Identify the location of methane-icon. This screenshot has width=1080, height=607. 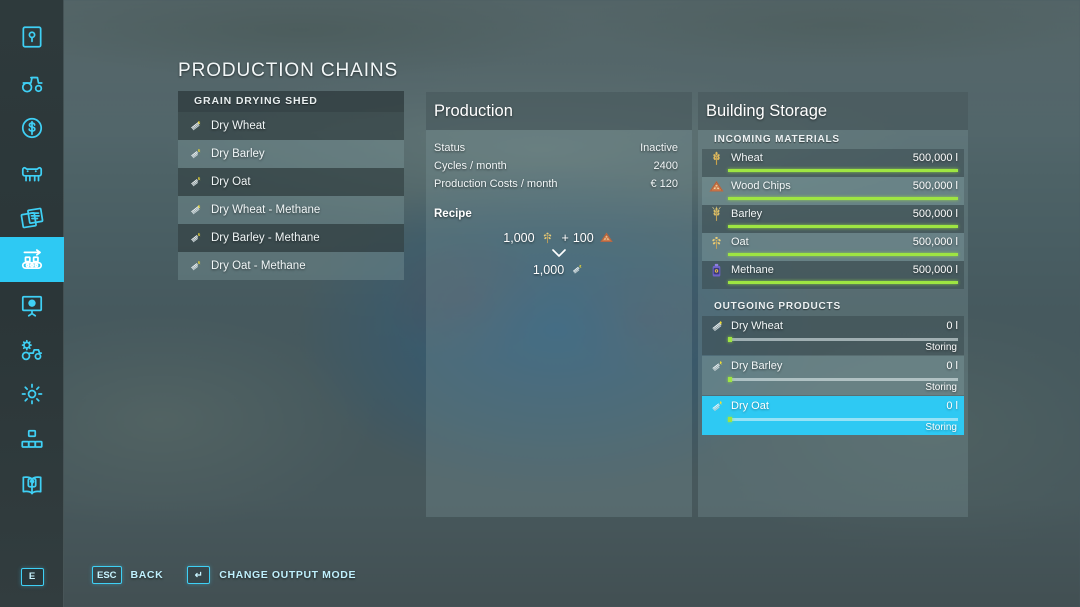
(716, 270).